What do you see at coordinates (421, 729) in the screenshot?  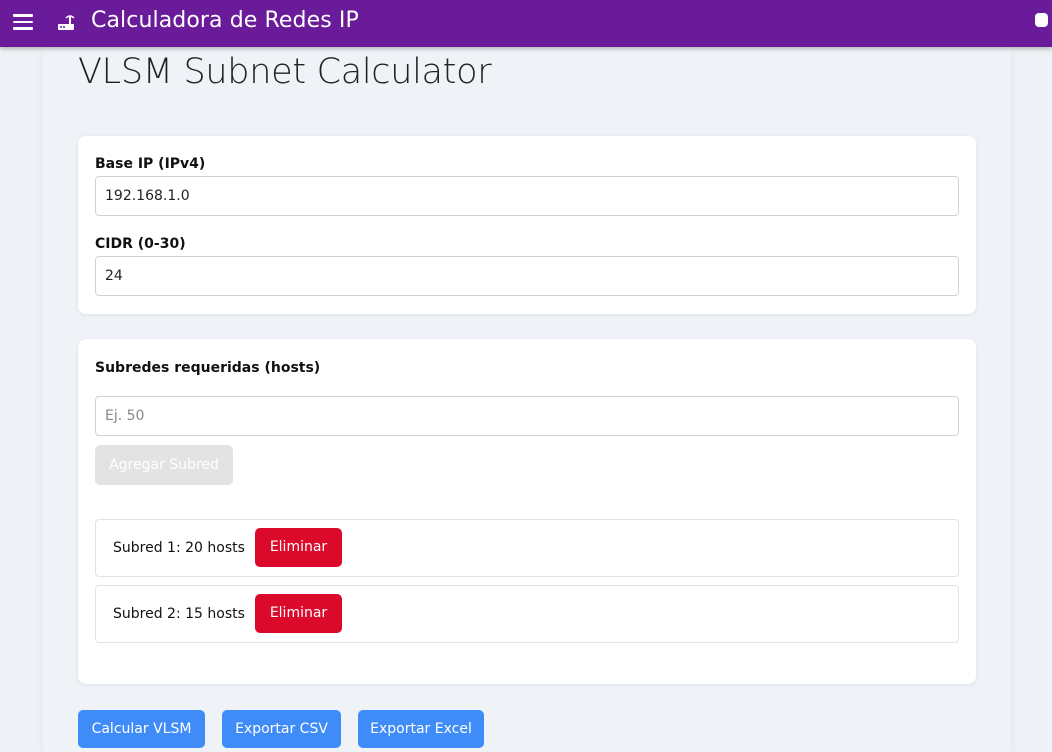 I see `export-excel-button: Exportar Excel` at bounding box center [421, 729].